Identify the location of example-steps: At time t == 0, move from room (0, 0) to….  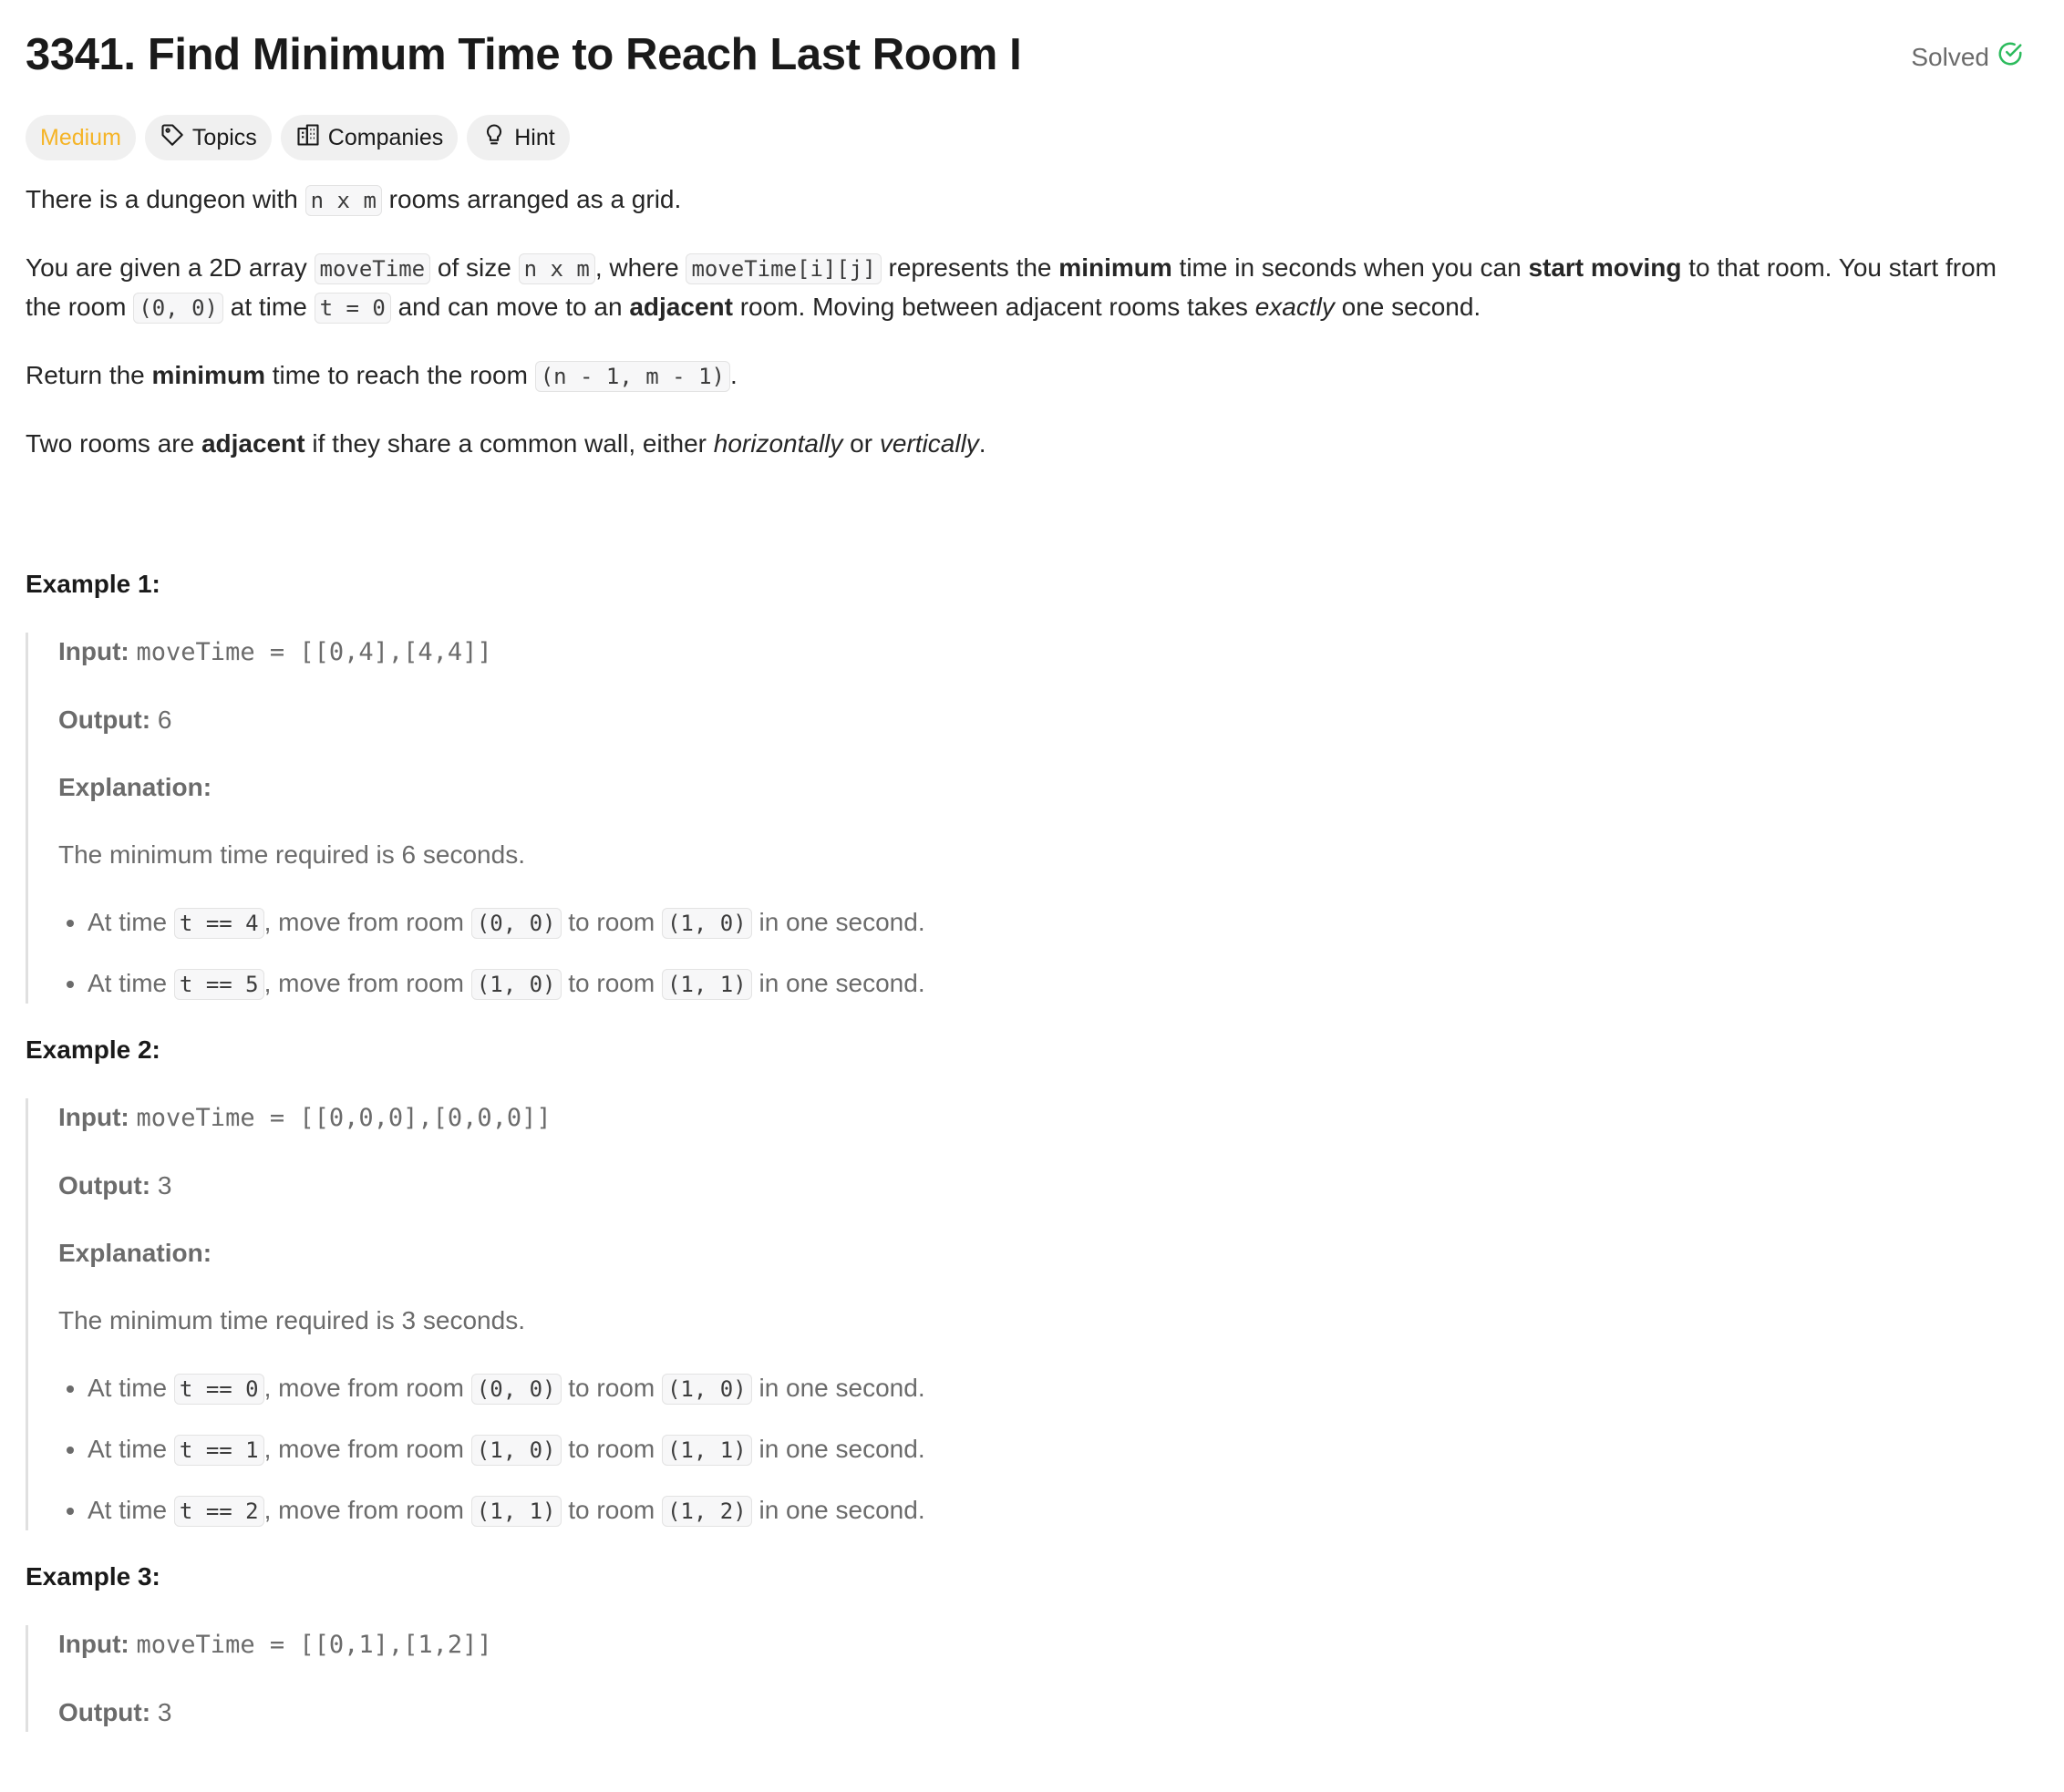
(1048, 1449).